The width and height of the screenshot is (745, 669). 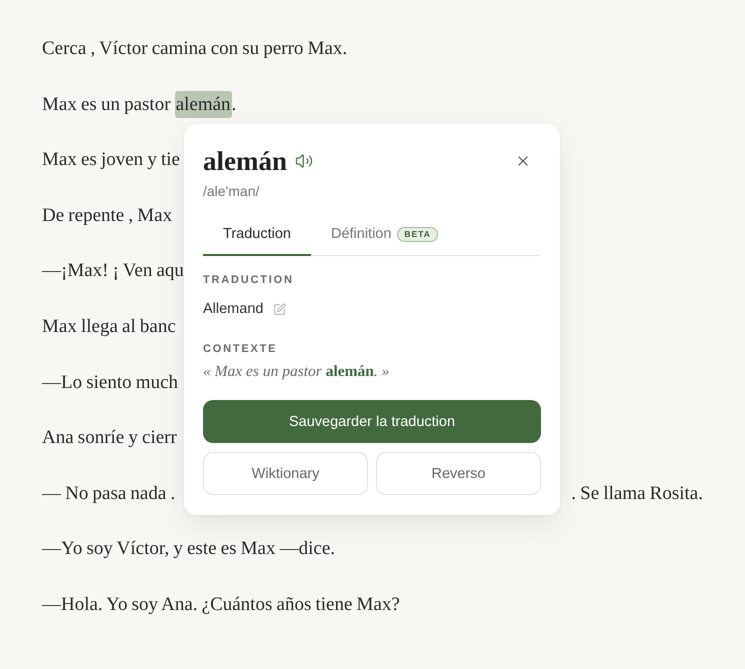 What do you see at coordinates (109, 437) in the screenshot?
I see `paragraph-text: Ana sonríe y cierr` at bounding box center [109, 437].